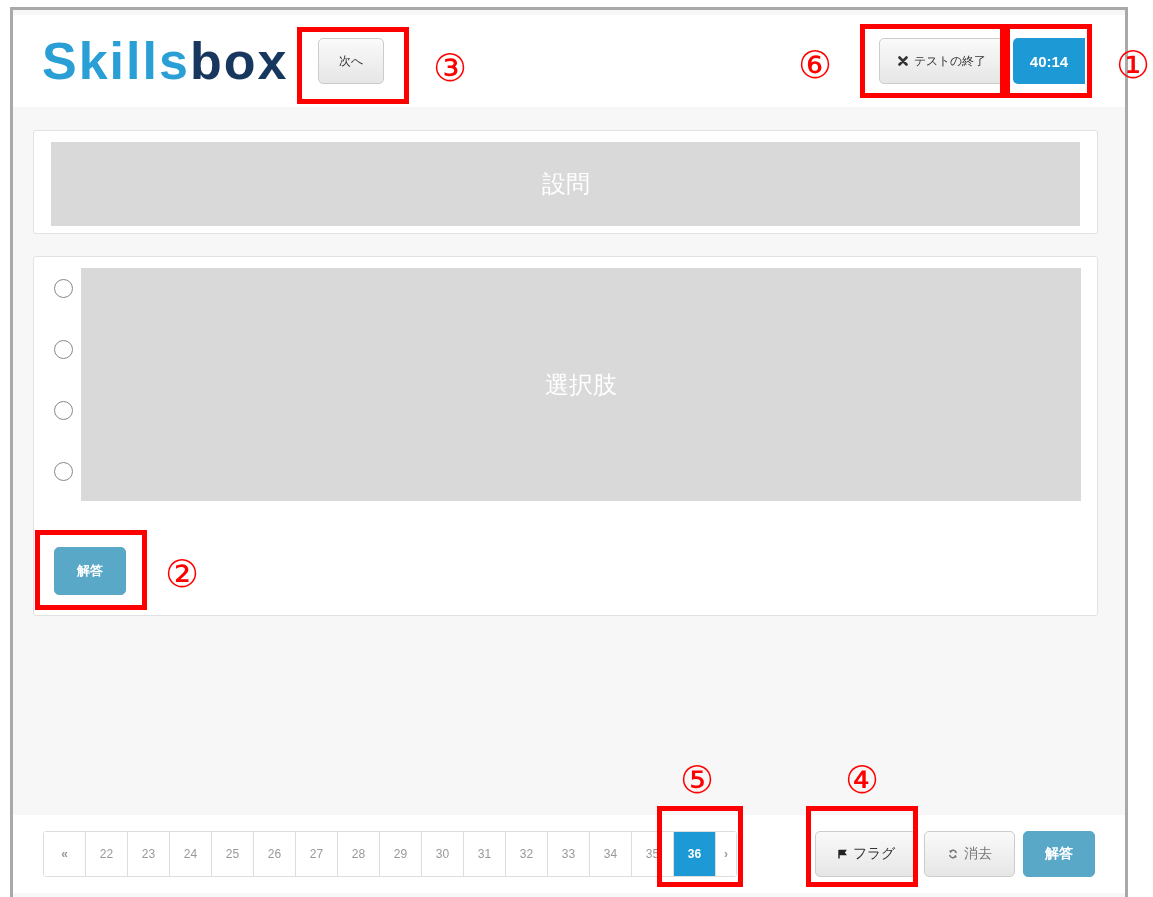 The height and width of the screenshot is (897, 1153). Describe the element at coordinates (450, 68) in the screenshot. I see `annotation-number: ③` at that location.